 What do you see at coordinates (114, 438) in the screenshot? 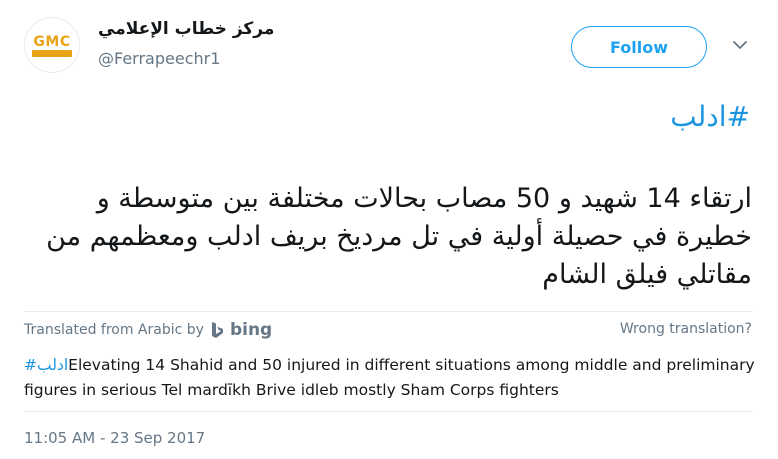
I see `tweet-timestamp: 11:05 AM - 23 Sep 2017` at bounding box center [114, 438].